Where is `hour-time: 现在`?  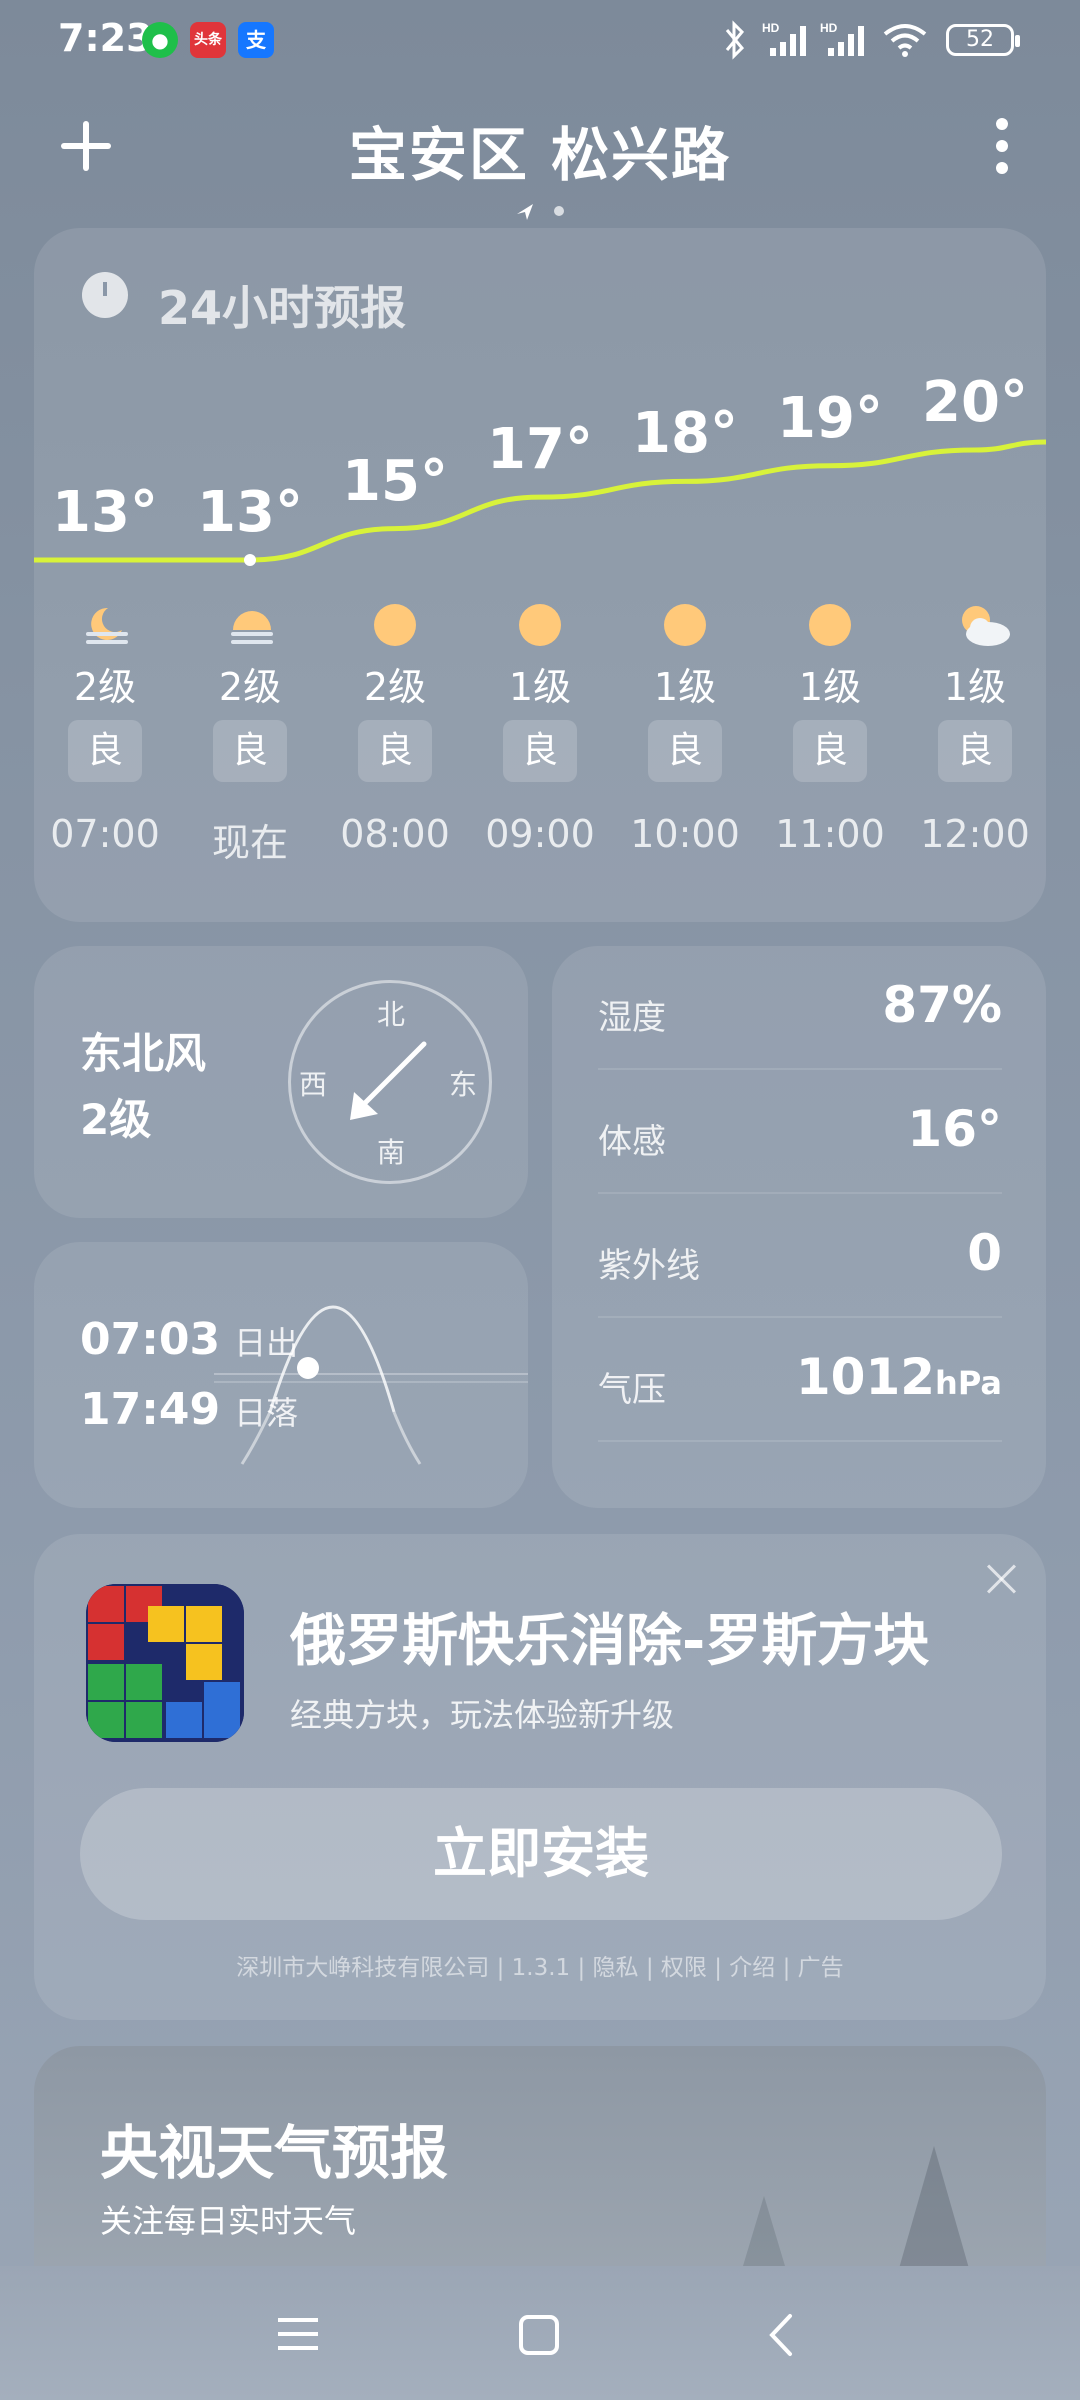
hour-time: 现在 is located at coordinates (249, 843).